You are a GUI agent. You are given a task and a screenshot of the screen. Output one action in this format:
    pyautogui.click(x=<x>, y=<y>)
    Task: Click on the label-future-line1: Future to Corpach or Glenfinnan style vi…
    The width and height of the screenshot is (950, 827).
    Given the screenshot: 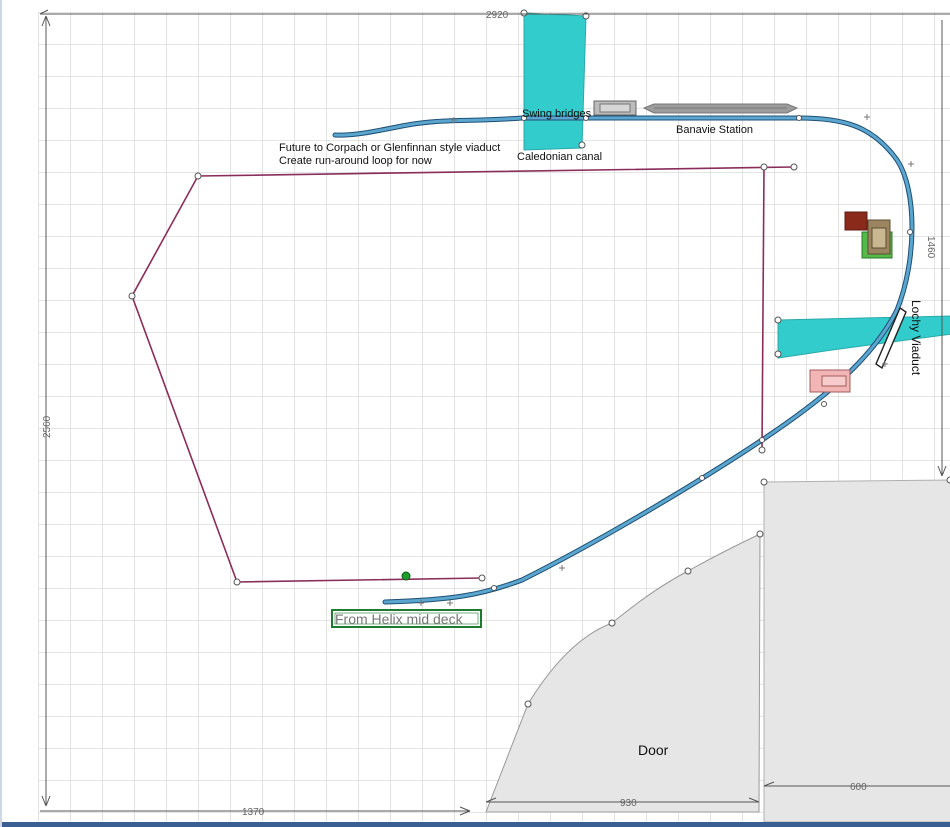 What is the action you would take?
    pyautogui.click(x=389, y=148)
    